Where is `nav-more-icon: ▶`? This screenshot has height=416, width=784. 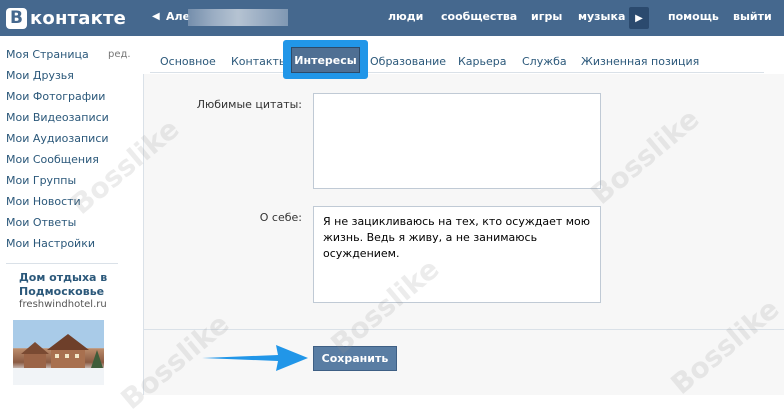
nav-more-icon: ▶ is located at coordinates (639, 18).